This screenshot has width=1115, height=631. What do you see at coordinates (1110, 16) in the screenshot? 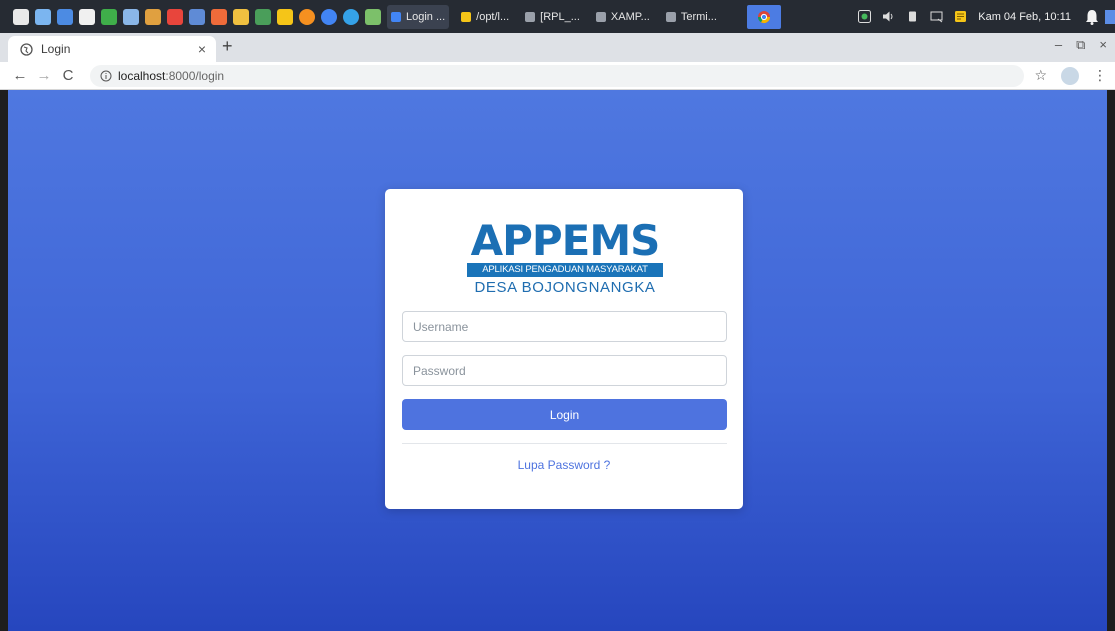
I see `show-desktop-button` at bounding box center [1110, 16].